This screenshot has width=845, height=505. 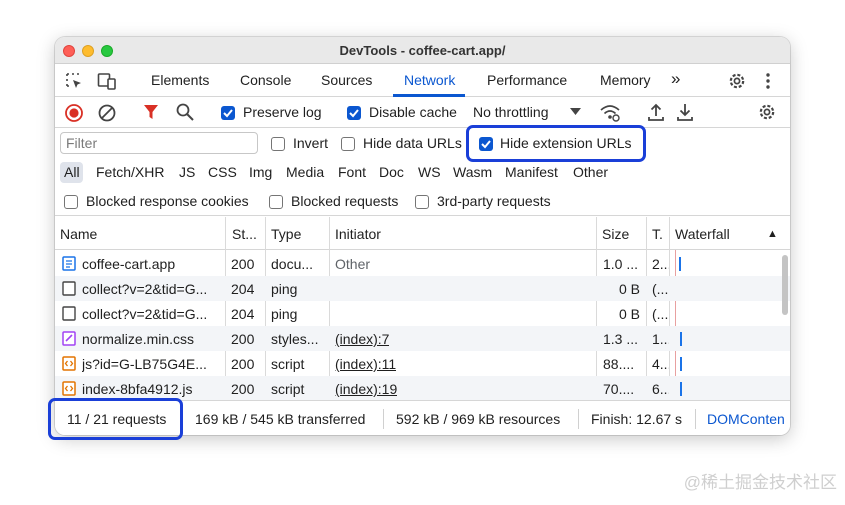 What do you see at coordinates (785, 285) in the screenshot?
I see `table-scrollbar` at bounding box center [785, 285].